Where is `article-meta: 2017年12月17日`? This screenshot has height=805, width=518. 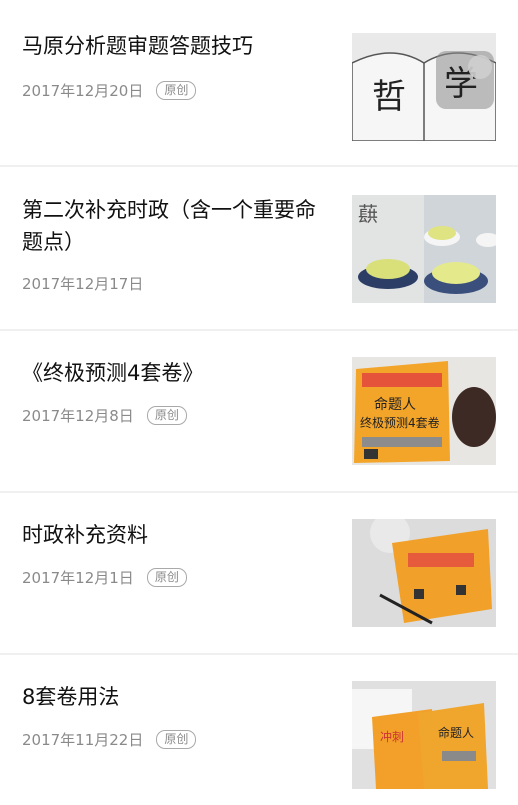 article-meta: 2017年12月17日 is located at coordinates (82, 283).